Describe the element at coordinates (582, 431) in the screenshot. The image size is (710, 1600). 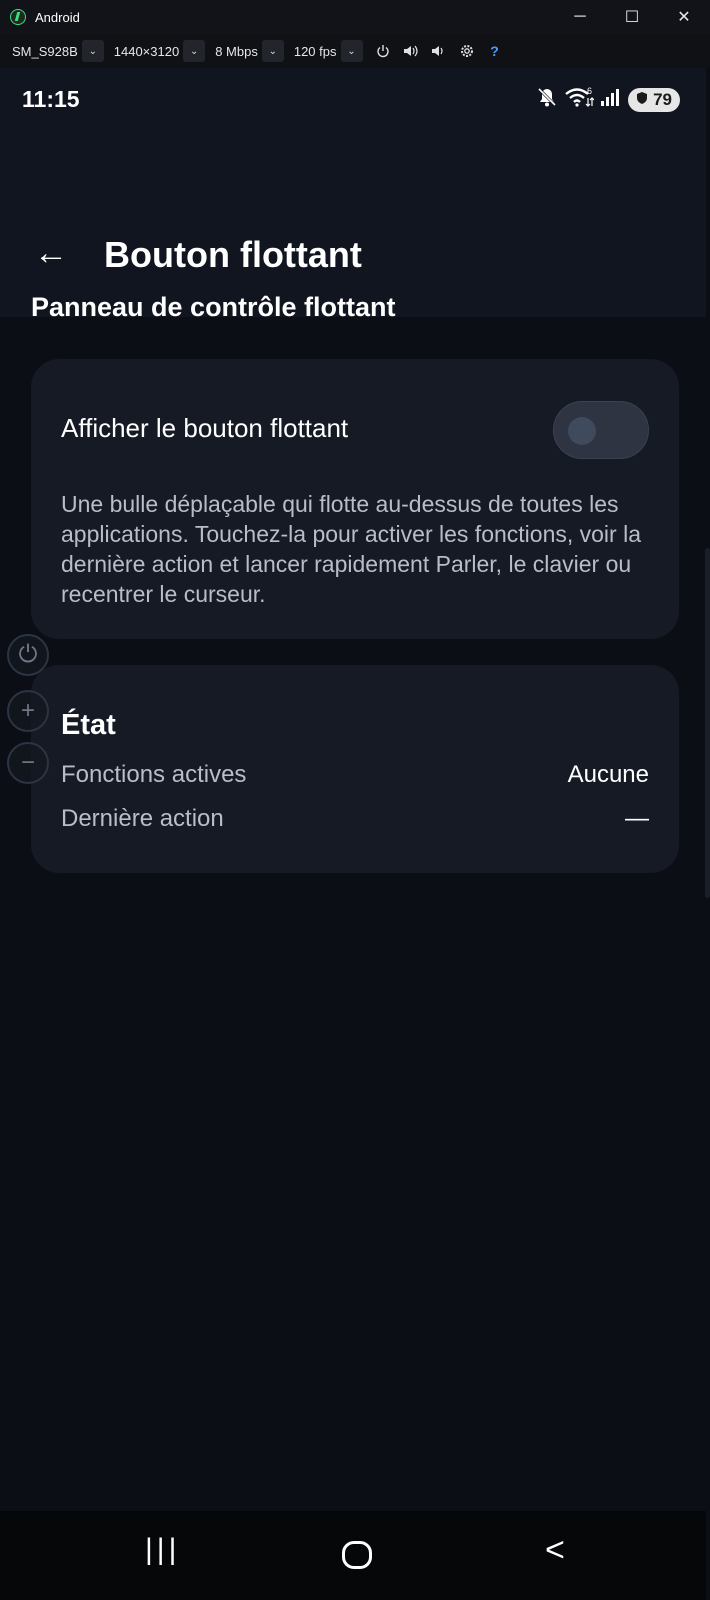
I see `toggle-thumb` at that location.